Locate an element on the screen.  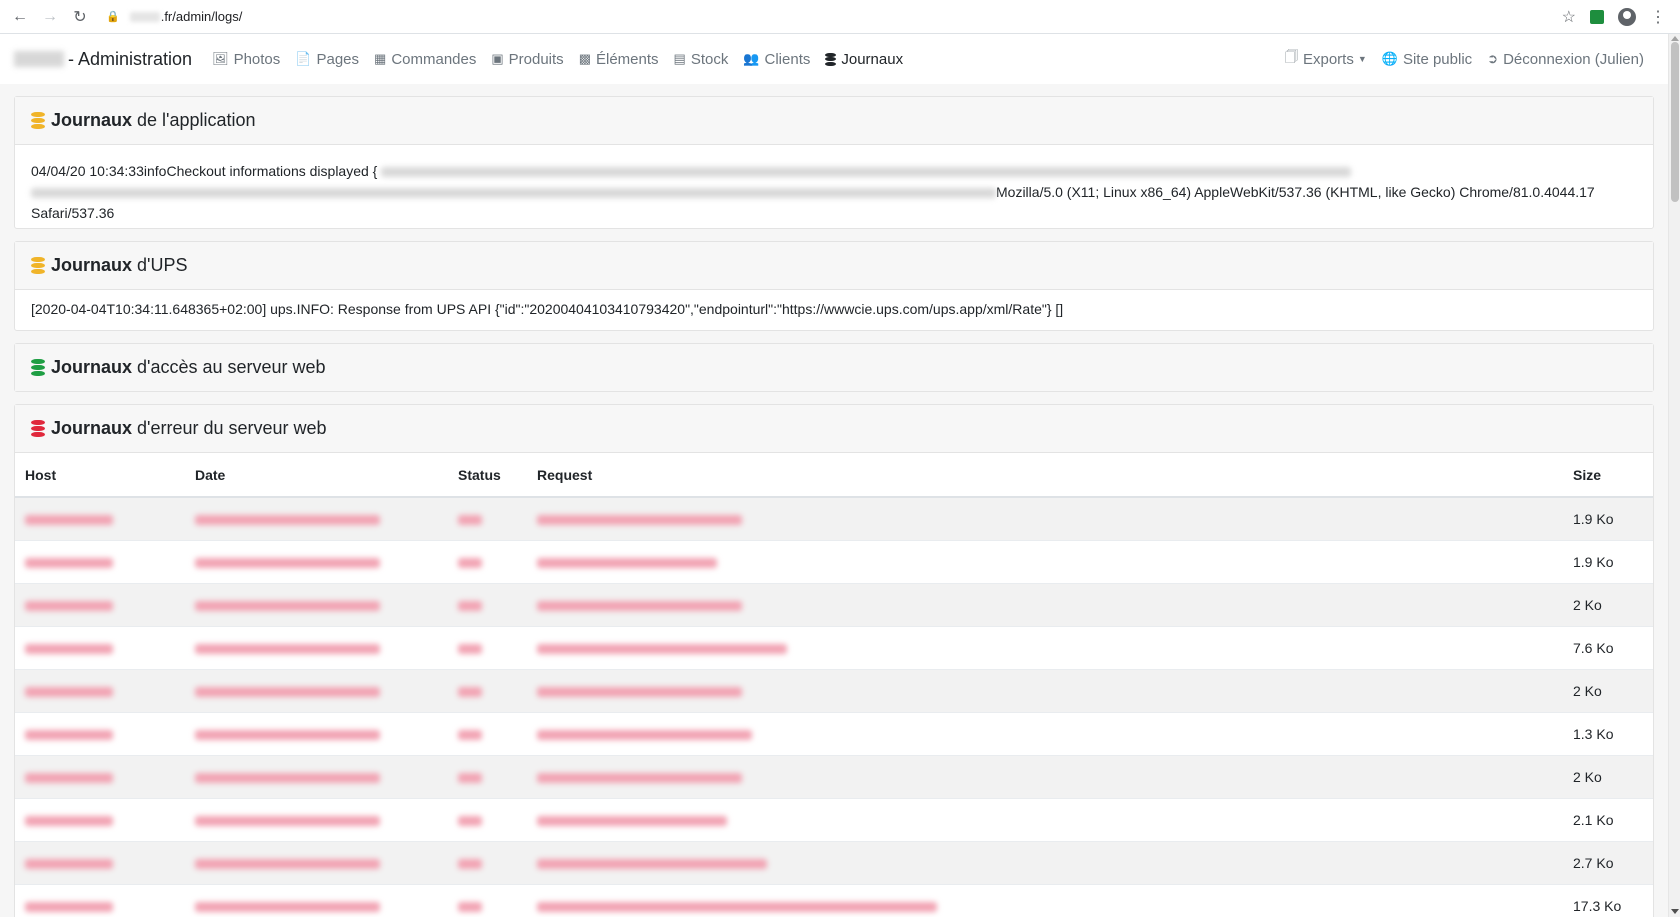
back-icon: ← is located at coordinates (20, 17).